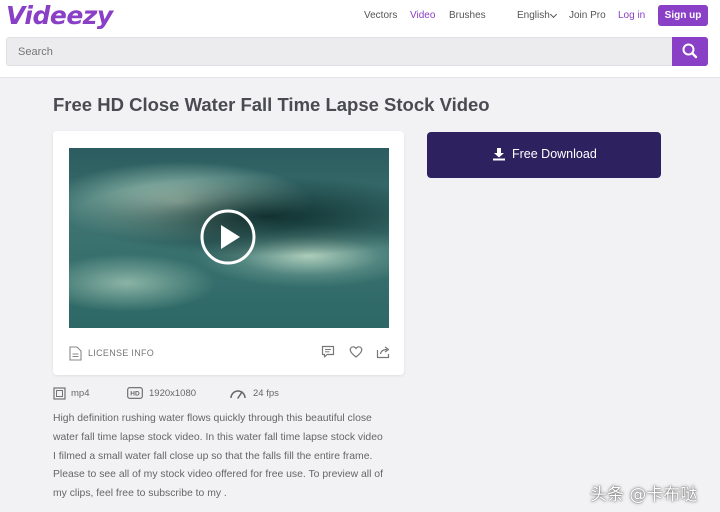 The width and height of the screenshot is (720, 512). What do you see at coordinates (339, 51) in the screenshot?
I see `search-input` at bounding box center [339, 51].